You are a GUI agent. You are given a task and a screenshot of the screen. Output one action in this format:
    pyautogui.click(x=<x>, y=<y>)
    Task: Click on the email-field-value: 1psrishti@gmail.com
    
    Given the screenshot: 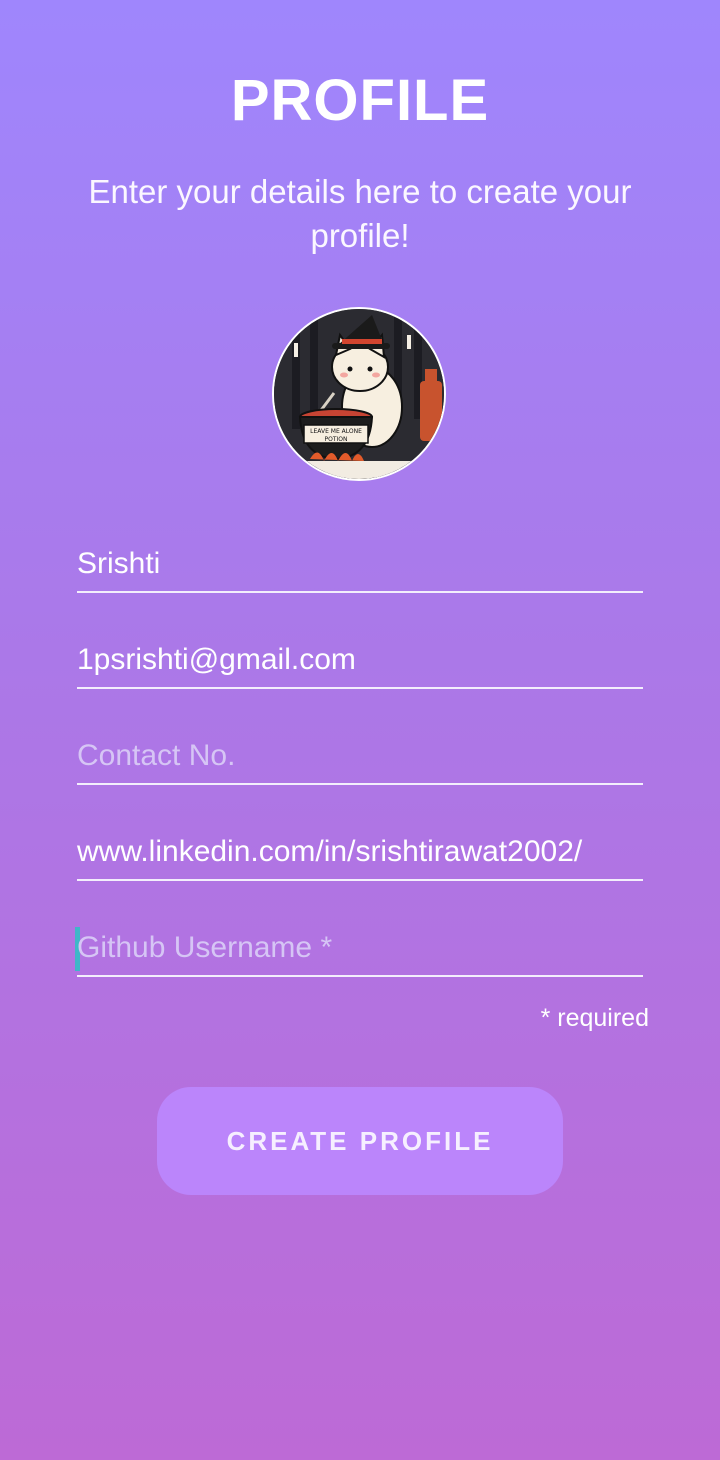 What is the action you would take?
    pyautogui.click(x=216, y=659)
    